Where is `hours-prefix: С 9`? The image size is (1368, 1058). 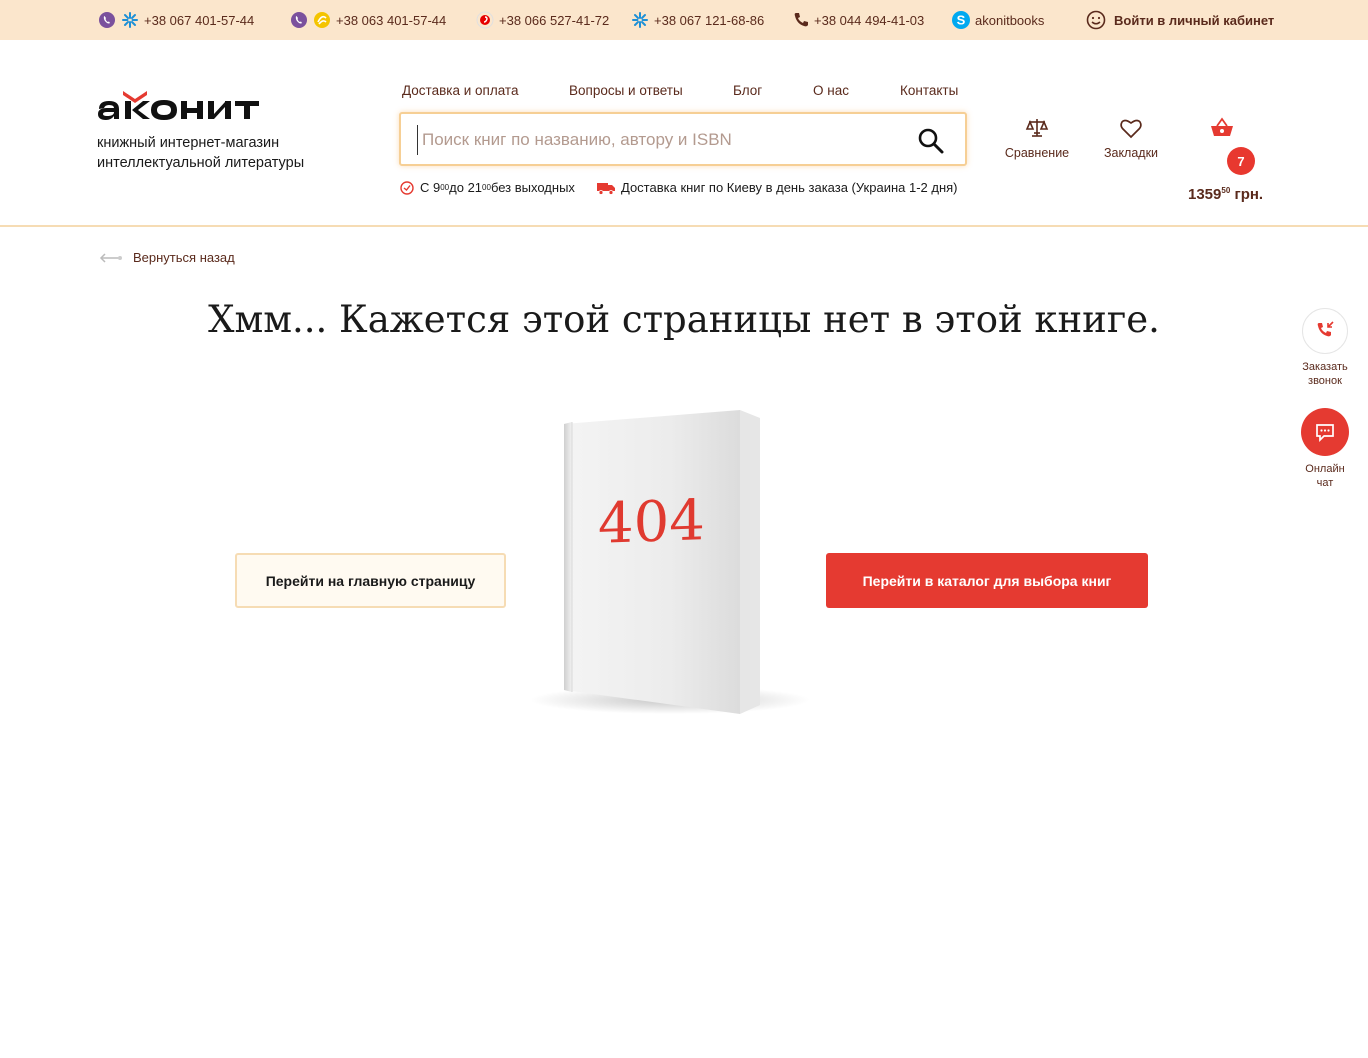
hours-prefix: С 9 is located at coordinates (430, 187).